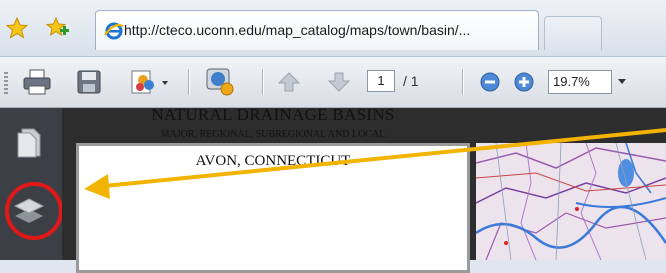  Describe the element at coordinates (58, 28) in the screenshot. I see `add-favorite-icon` at that location.